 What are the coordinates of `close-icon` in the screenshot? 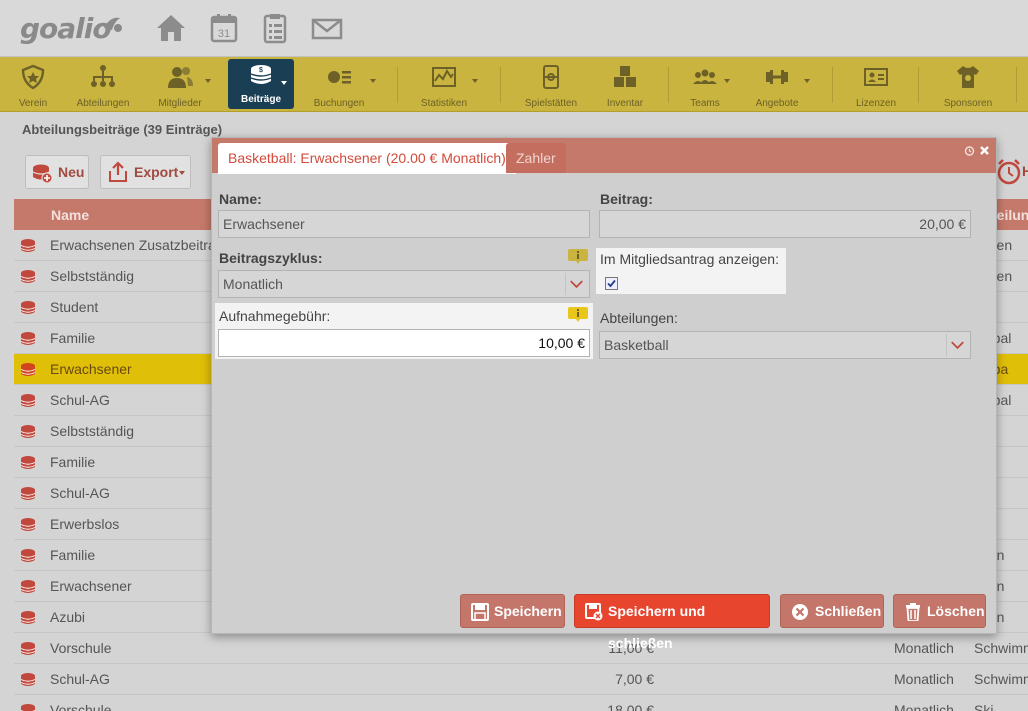 It's located at (984, 150).